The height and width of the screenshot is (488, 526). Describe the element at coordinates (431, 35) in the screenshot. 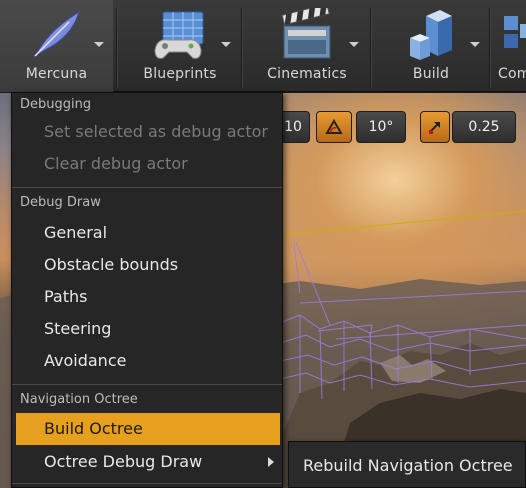

I see `build-blocks-icon` at that location.